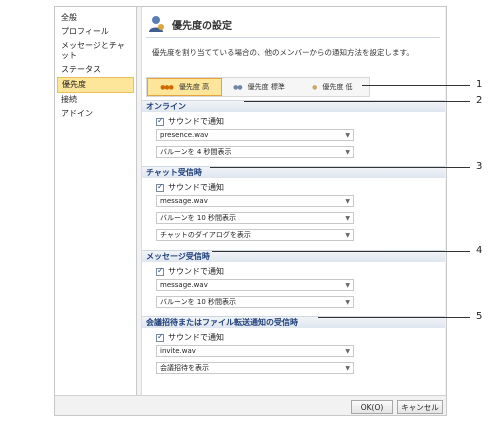  I want to click on tab-label: 優先度 低, so click(337, 87).